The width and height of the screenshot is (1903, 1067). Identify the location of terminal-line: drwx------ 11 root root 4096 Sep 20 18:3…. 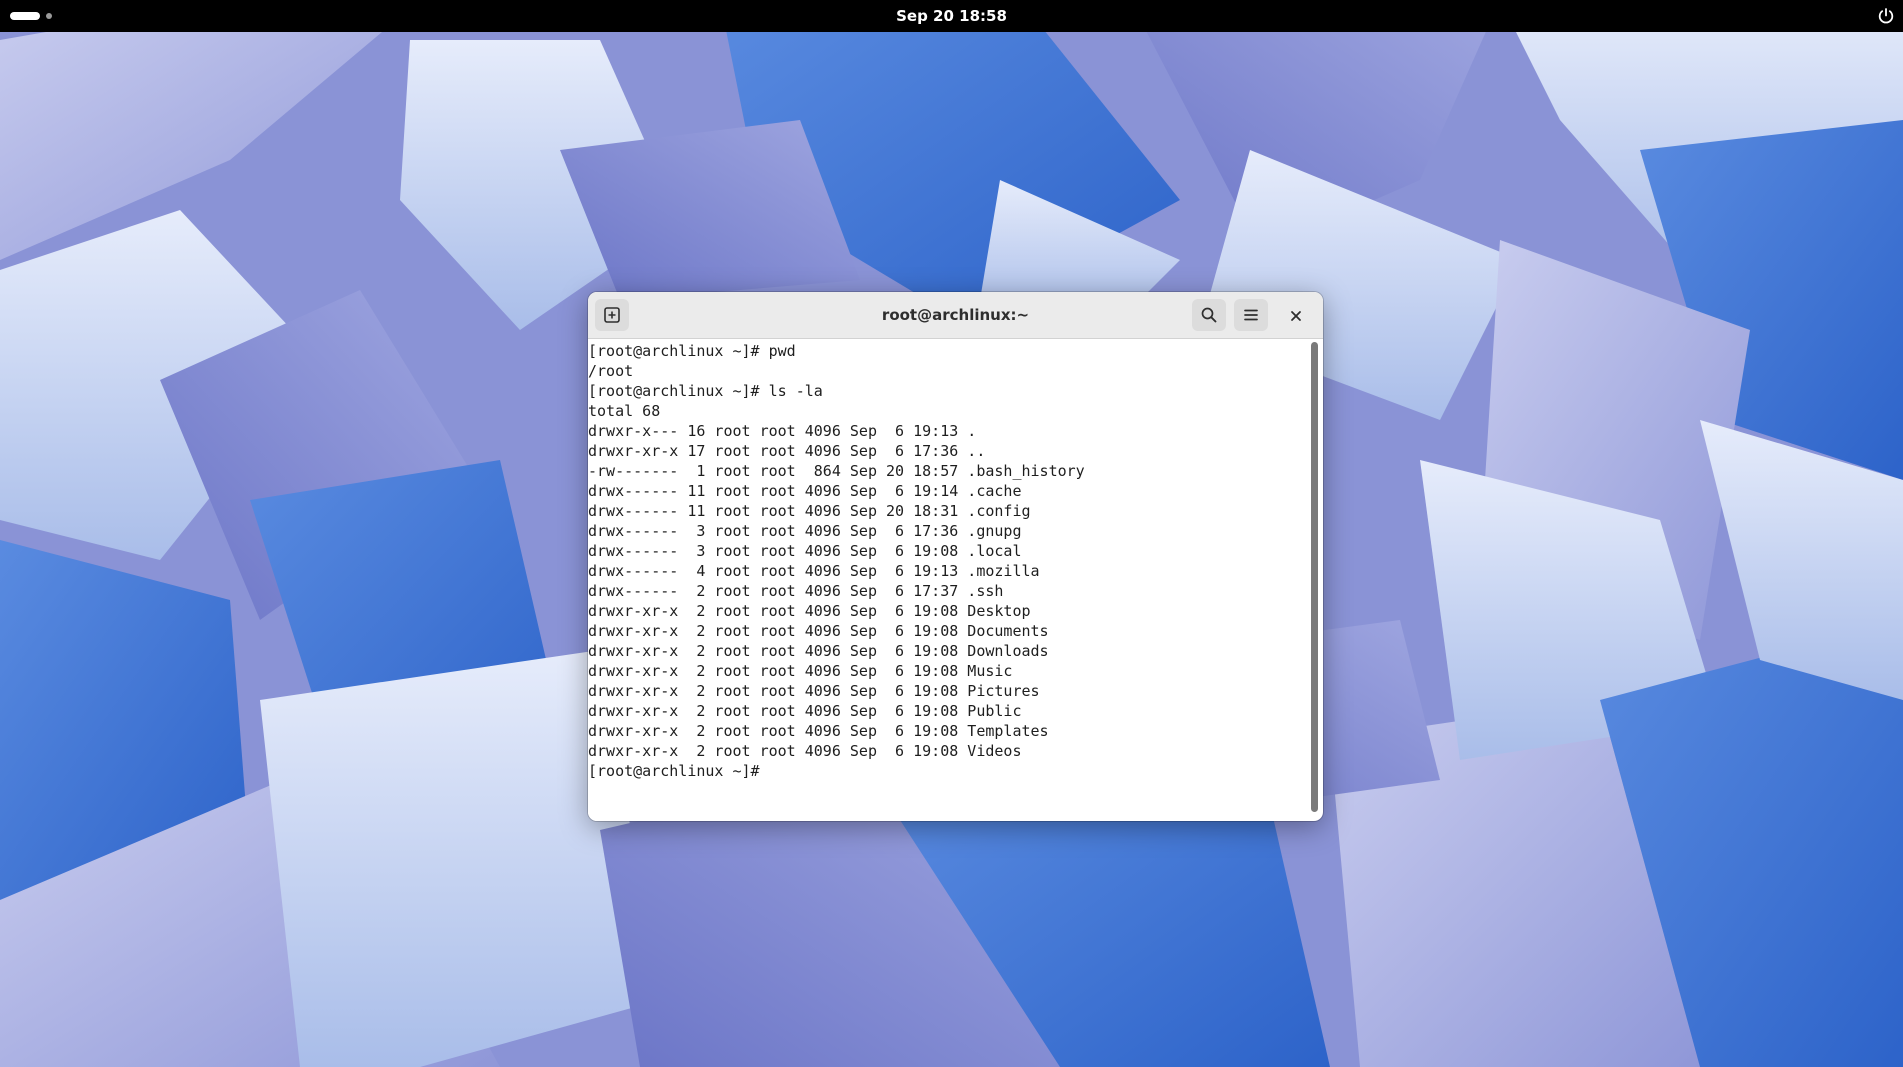
(809, 511).